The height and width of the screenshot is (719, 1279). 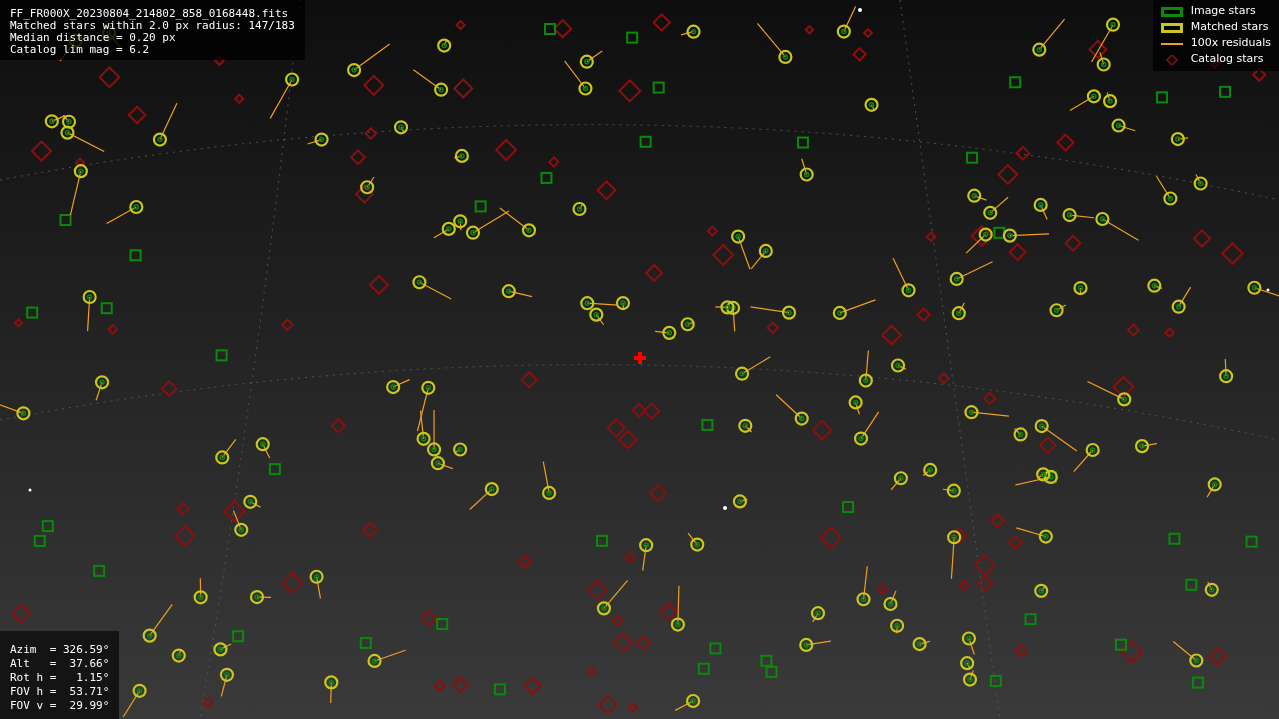 I want to click on pointing-text: FOV h = 53.71°, so click(x=60, y=692).